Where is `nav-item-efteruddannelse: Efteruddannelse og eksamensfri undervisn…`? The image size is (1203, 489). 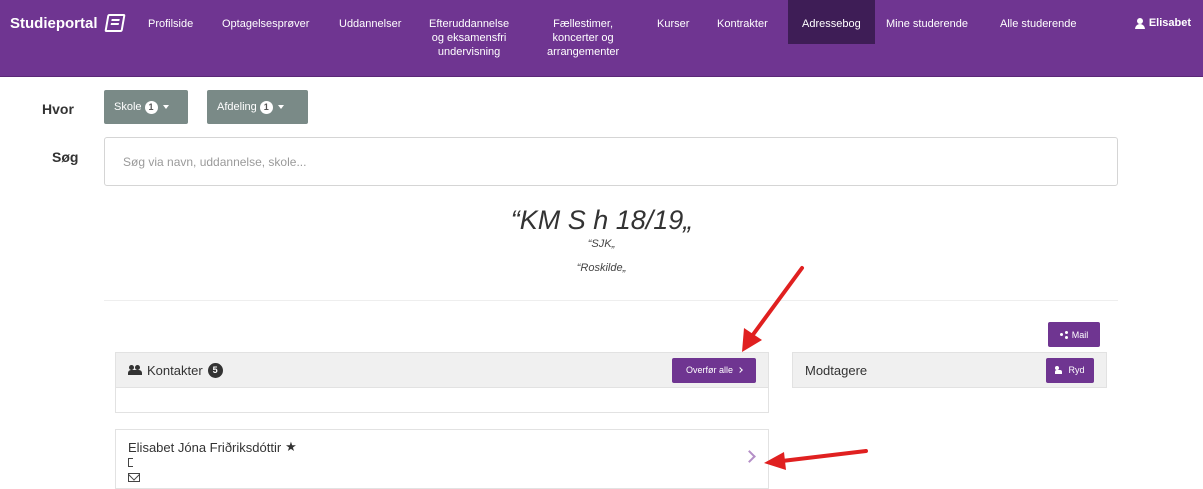
nav-item-efteruddannelse: Efteruddannelse og eksamensfri undervisn… is located at coordinates (469, 38).